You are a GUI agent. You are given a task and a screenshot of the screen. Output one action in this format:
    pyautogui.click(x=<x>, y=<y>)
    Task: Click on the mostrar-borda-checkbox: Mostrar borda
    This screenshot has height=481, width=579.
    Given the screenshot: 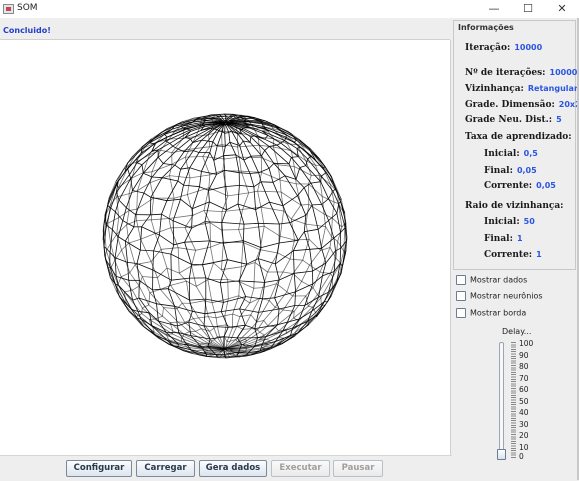 What is the action you would take?
    pyautogui.click(x=491, y=314)
    